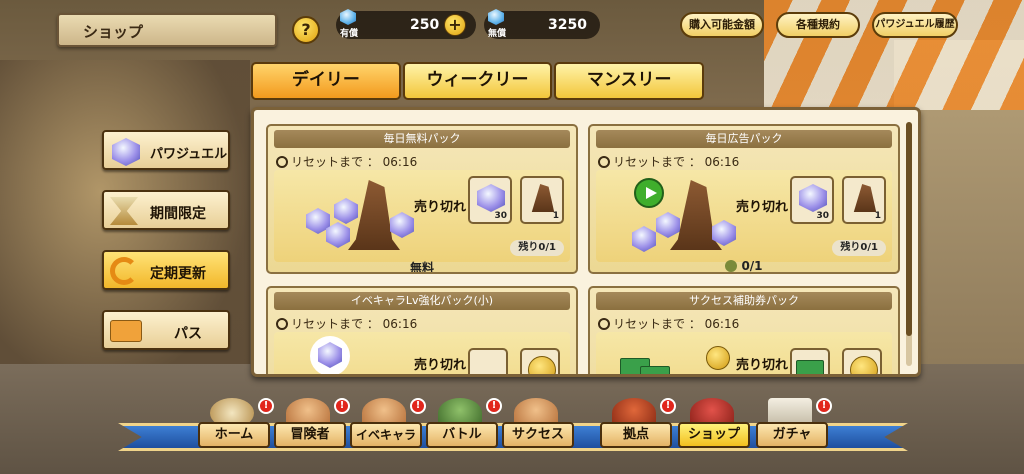 The height and width of the screenshot is (474, 1024). Describe the element at coordinates (649, 193) in the screenshot. I see `play-ad-icon` at that location.